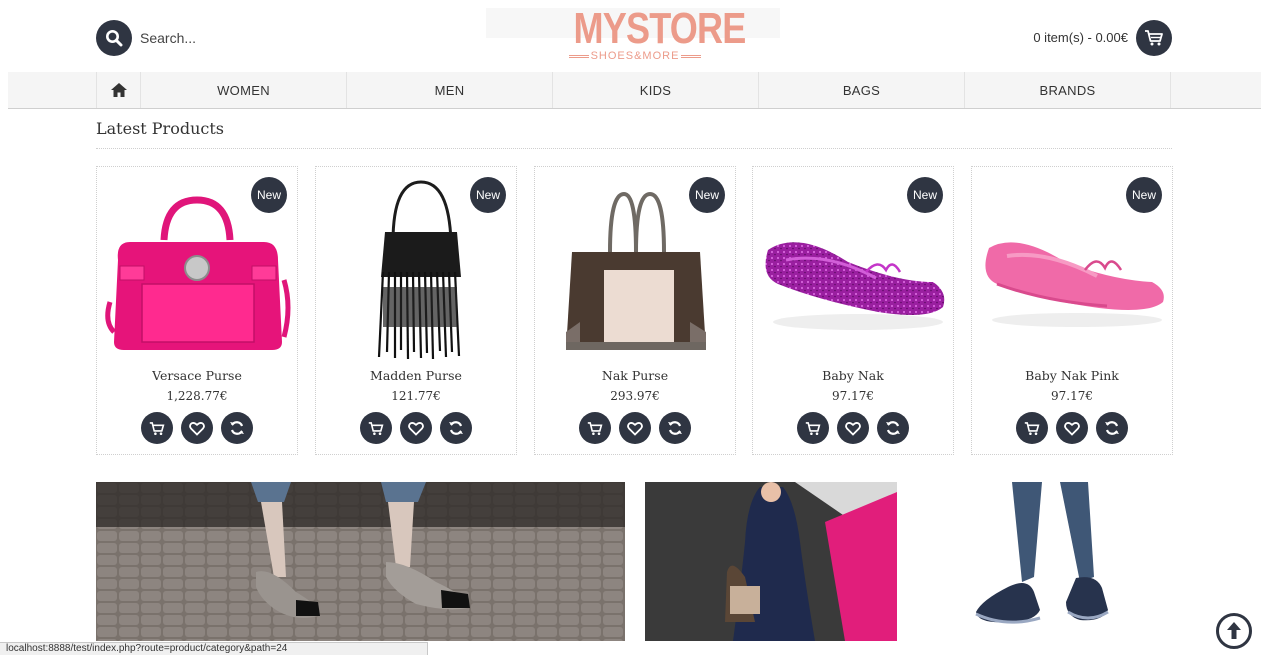  What do you see at coordinates (660, 28) in the screenshot?
I see `logo-title: MYSTORE` at bounding box center [660, 28].